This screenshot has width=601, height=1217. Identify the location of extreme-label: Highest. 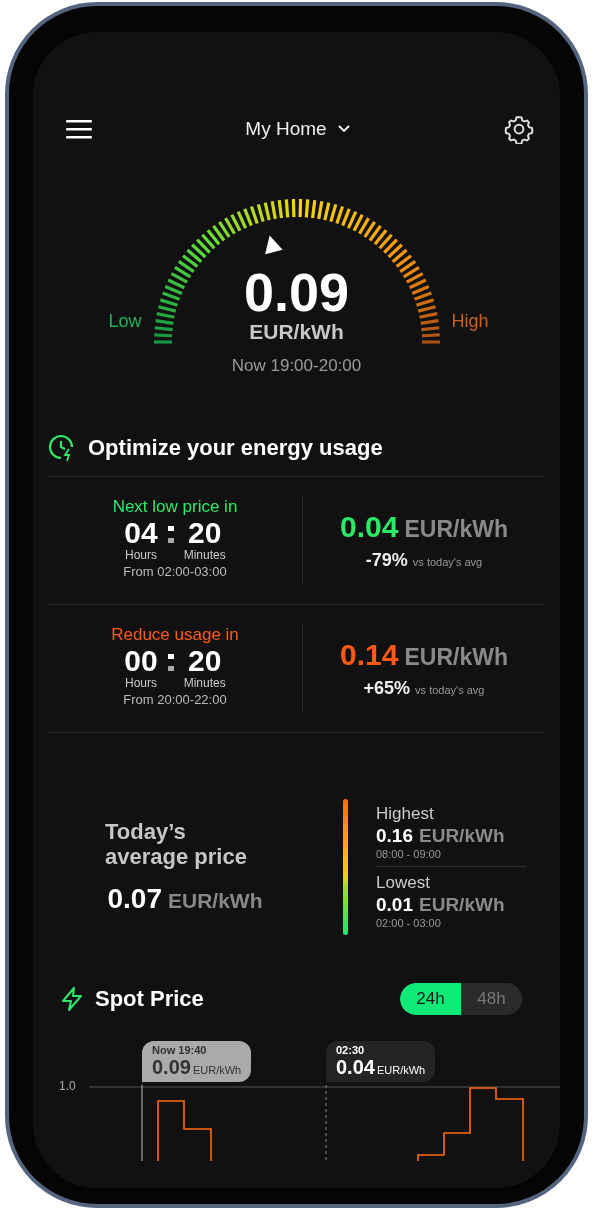
(405, 813).